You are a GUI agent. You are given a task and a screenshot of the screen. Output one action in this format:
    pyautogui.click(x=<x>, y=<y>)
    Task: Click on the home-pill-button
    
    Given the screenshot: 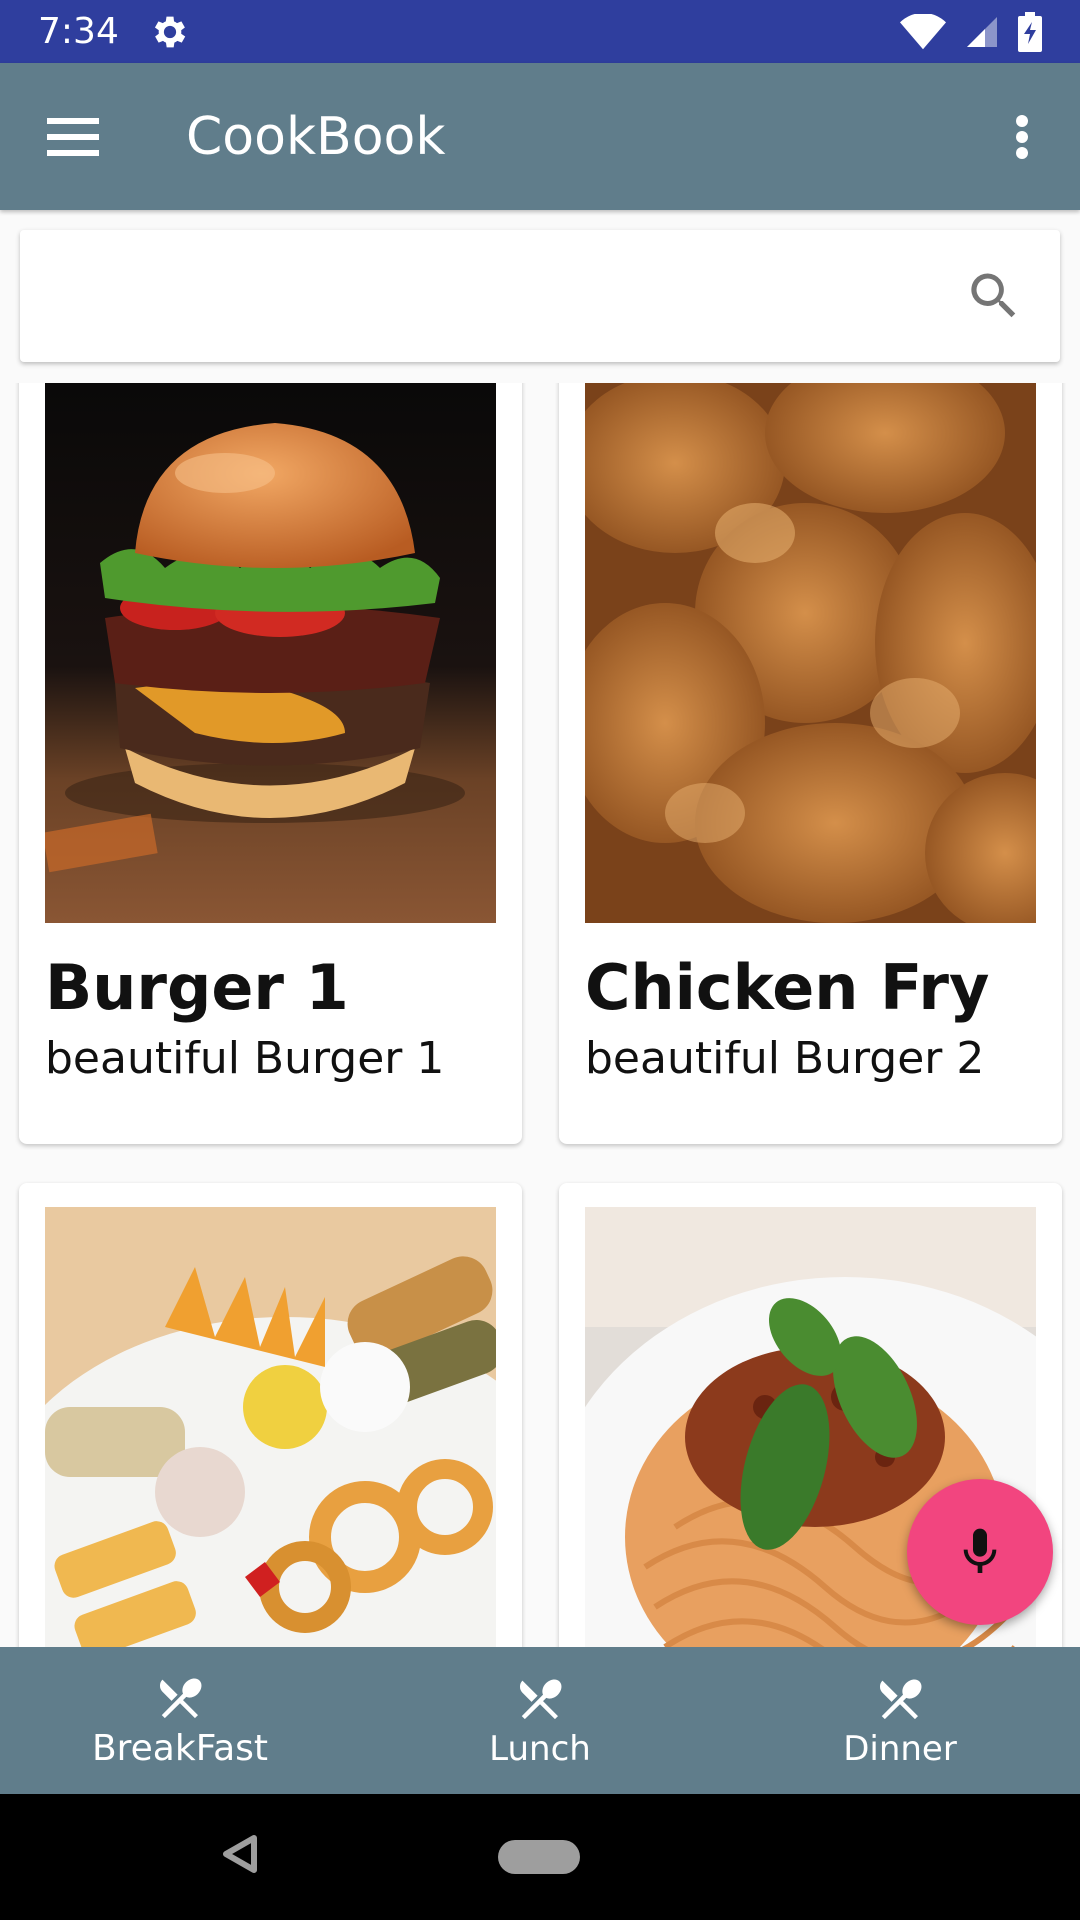 What is the action you would take?
    pyautogui.click(x=539, y=1857)
    